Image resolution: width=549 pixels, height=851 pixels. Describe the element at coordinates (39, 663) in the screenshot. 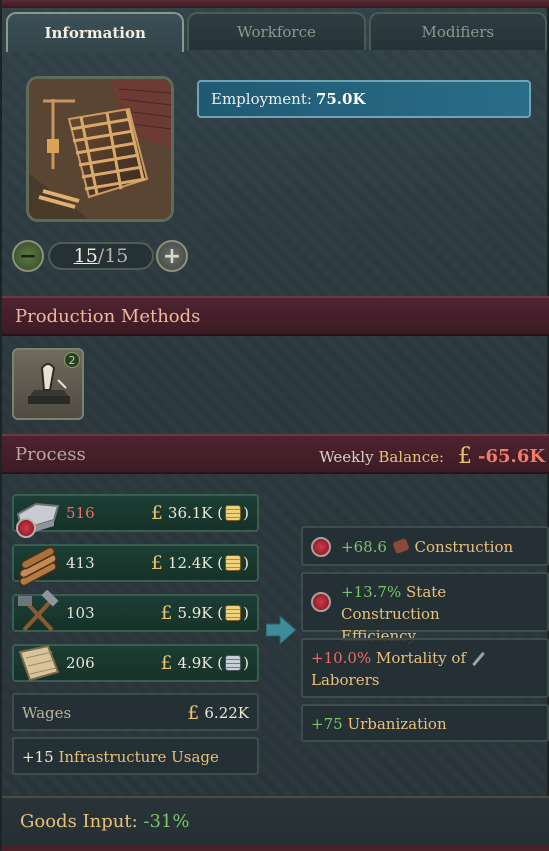

I see `fabric-icon` at that location.